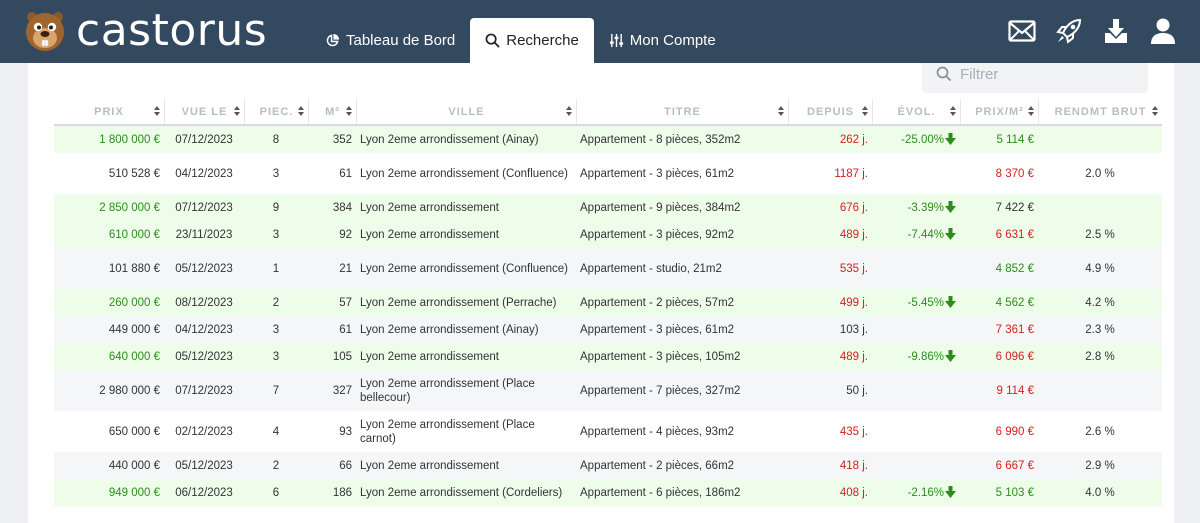  Describe the element at coordinates (916, 356) in the screenshot. I see `cell-evol: -9.86%` at that location.